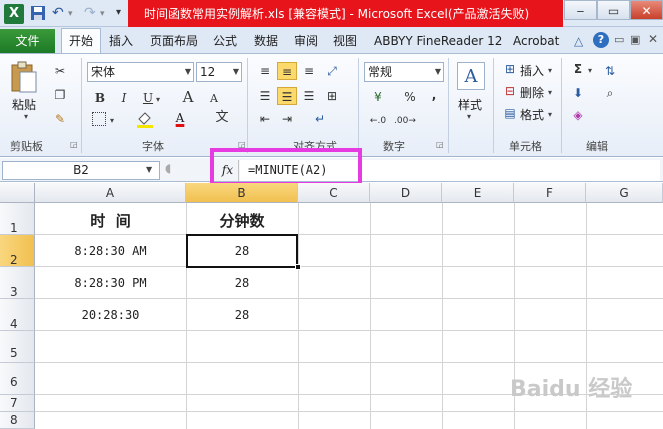  What do you see at coordinates (112, 120) in the screenshot?
I see `borders-dropdown-icon: ▾` at bounding box center [112, 120].